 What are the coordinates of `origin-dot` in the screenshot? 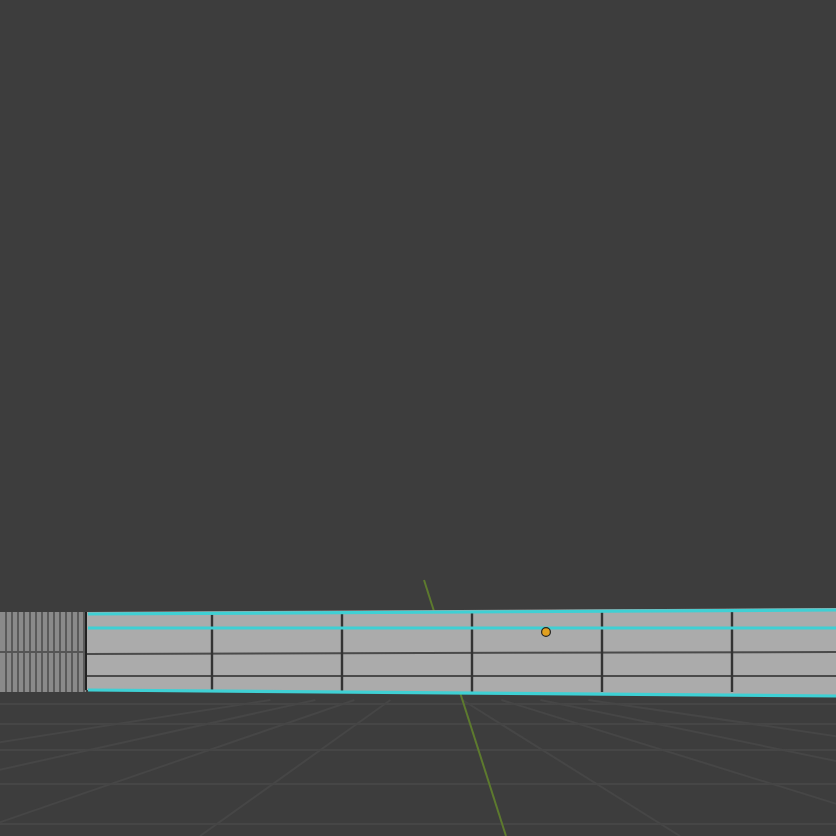 It's located at (546, 632).